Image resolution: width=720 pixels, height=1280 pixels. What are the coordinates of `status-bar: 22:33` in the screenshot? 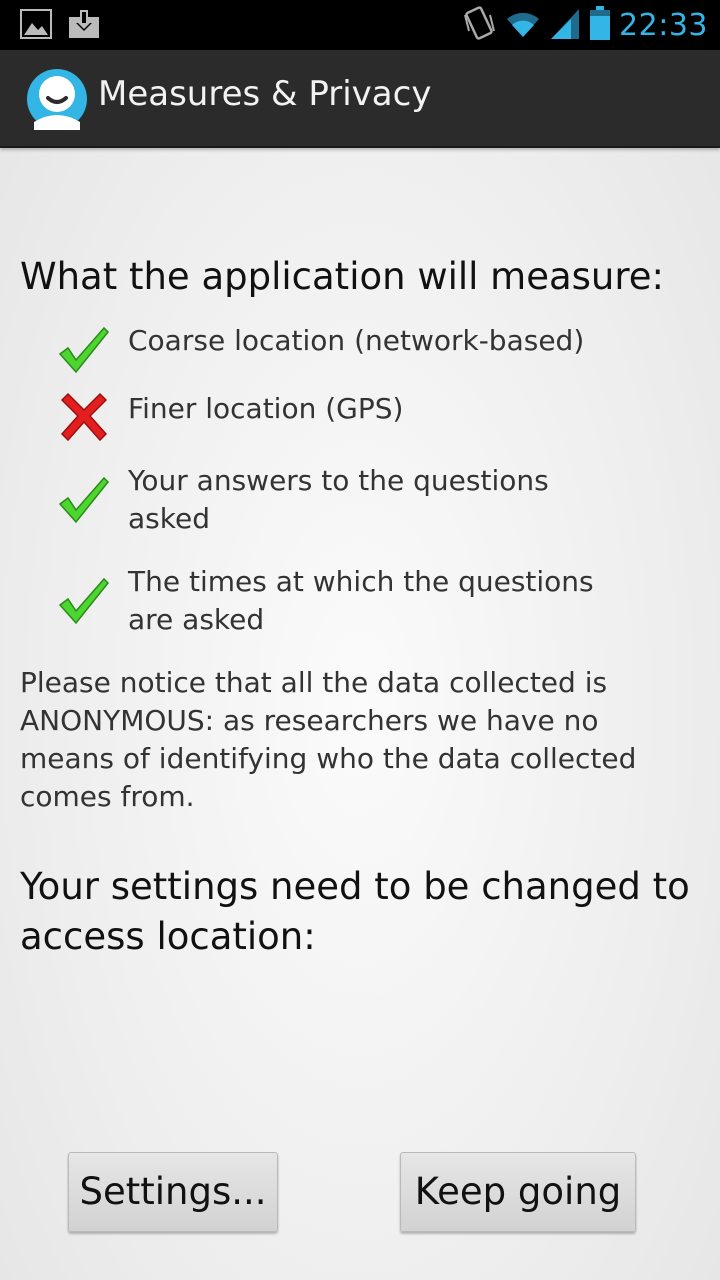 It's located at (360, 25).